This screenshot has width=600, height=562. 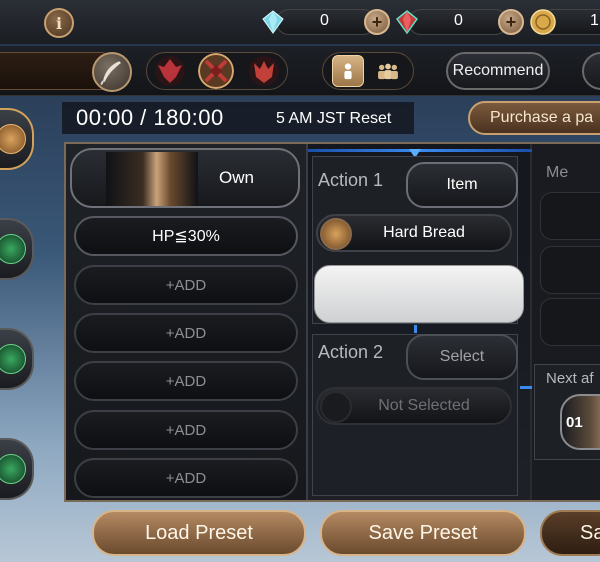 What do you see at coordinates (13, 139) in the screenshot?
I see `bread-icon` at bounding box center [13, 139].